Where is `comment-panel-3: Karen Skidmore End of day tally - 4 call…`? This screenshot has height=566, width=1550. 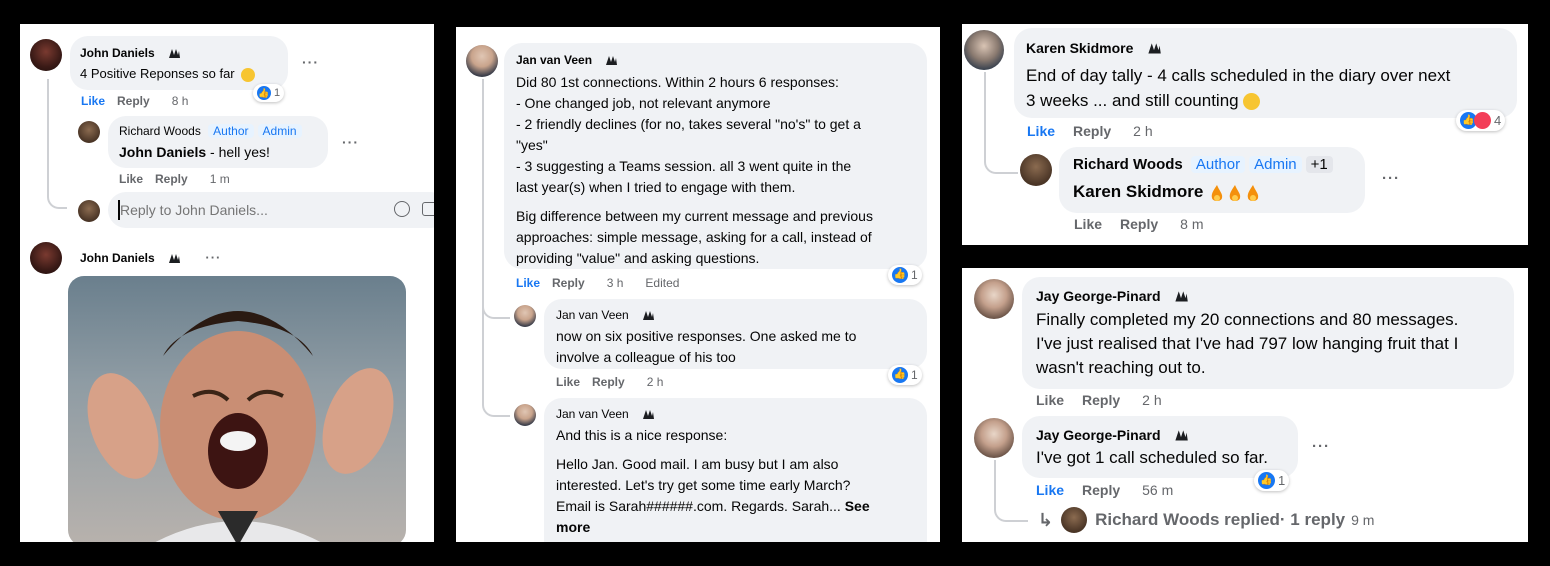
comment-panel-3: Karen Skidmore End of day tally - 4 call… is located at coordinates (1245, 134).